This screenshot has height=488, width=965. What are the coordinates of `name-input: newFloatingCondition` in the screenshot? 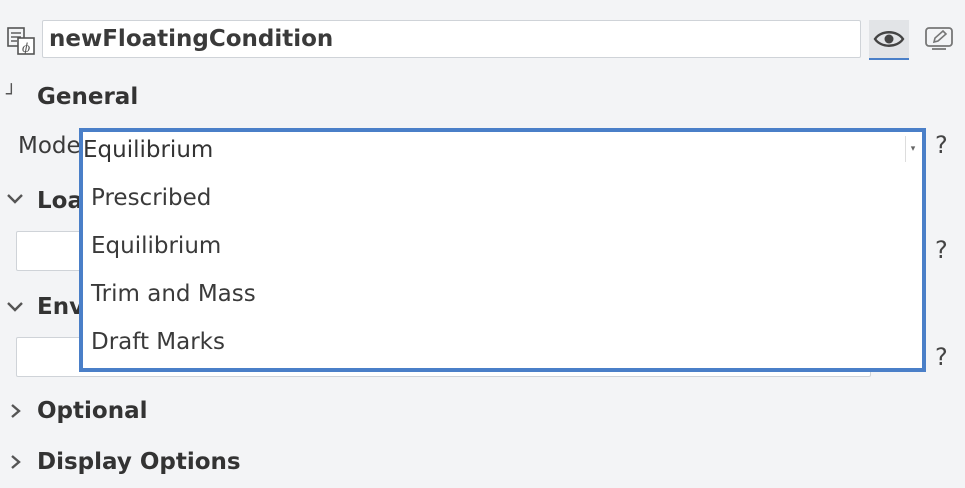 It's located at (451, 39).